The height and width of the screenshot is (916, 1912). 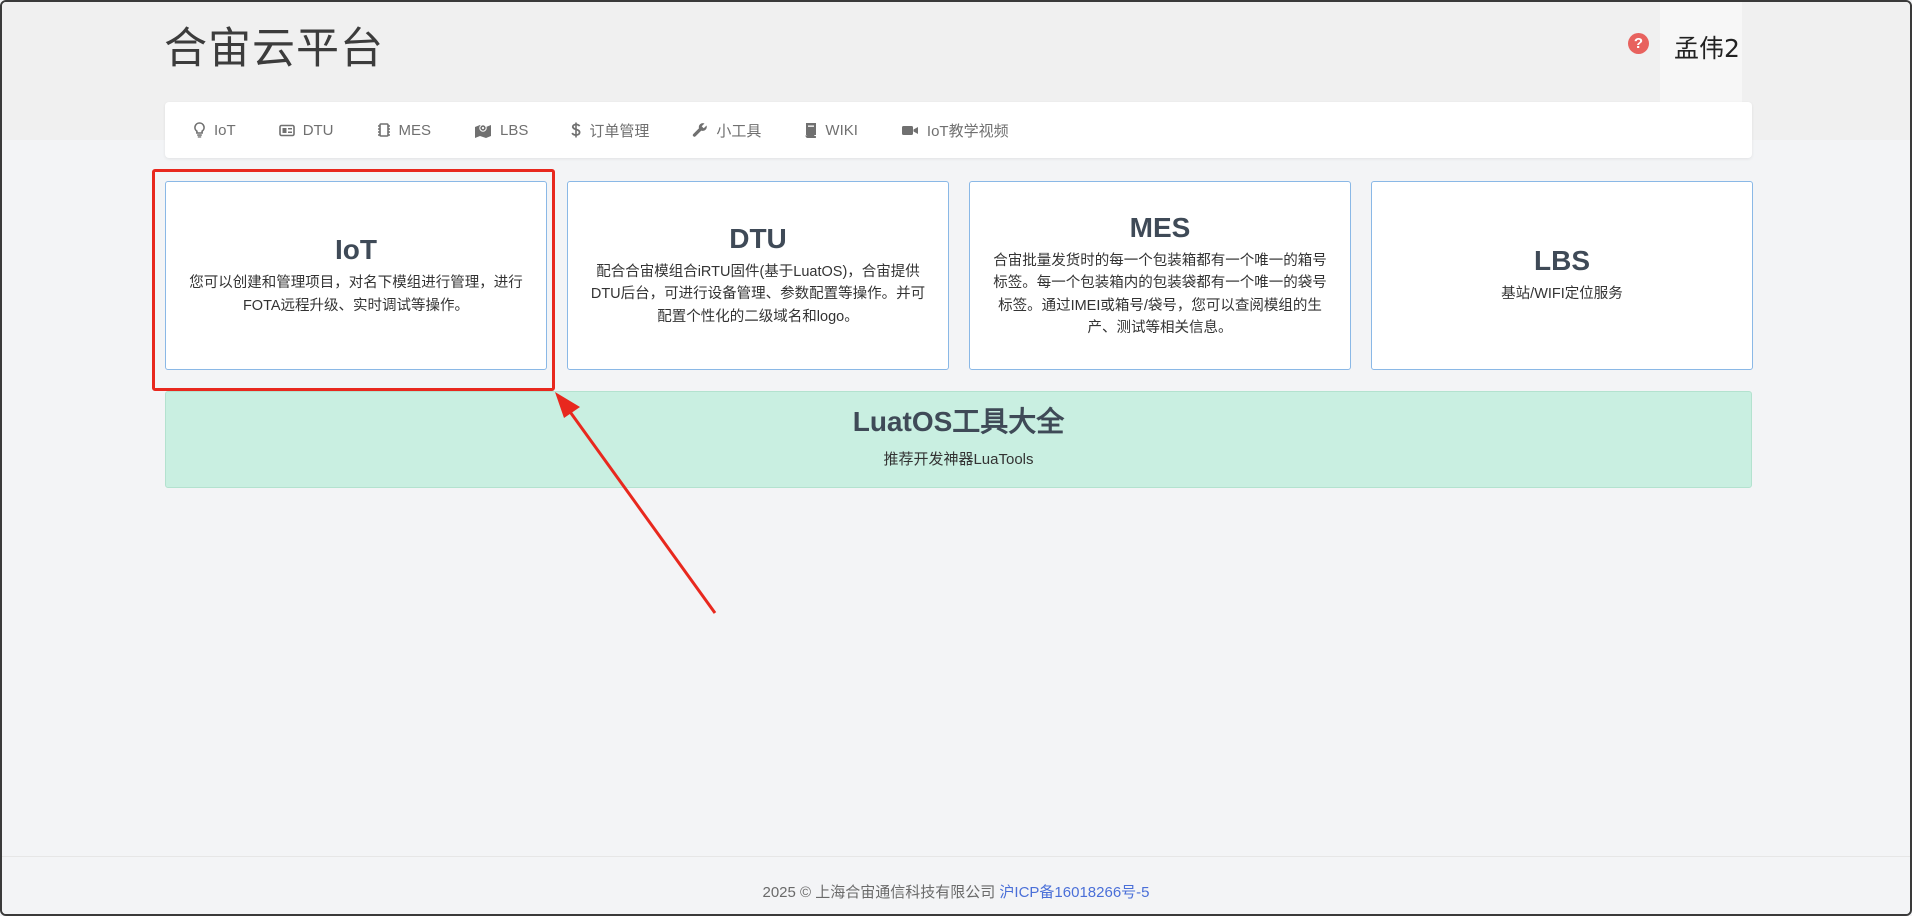 I want to click on nav-item-dtu: DTU, so click(x=306, y=130).